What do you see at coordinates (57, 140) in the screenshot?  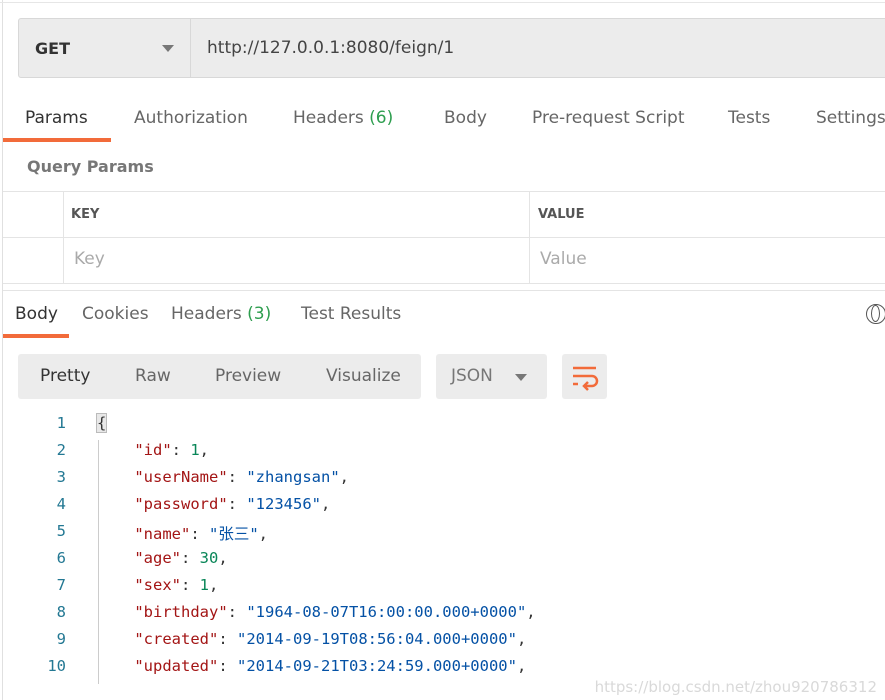 I see `active-tab-indicator` at bounding box center [57, 140].